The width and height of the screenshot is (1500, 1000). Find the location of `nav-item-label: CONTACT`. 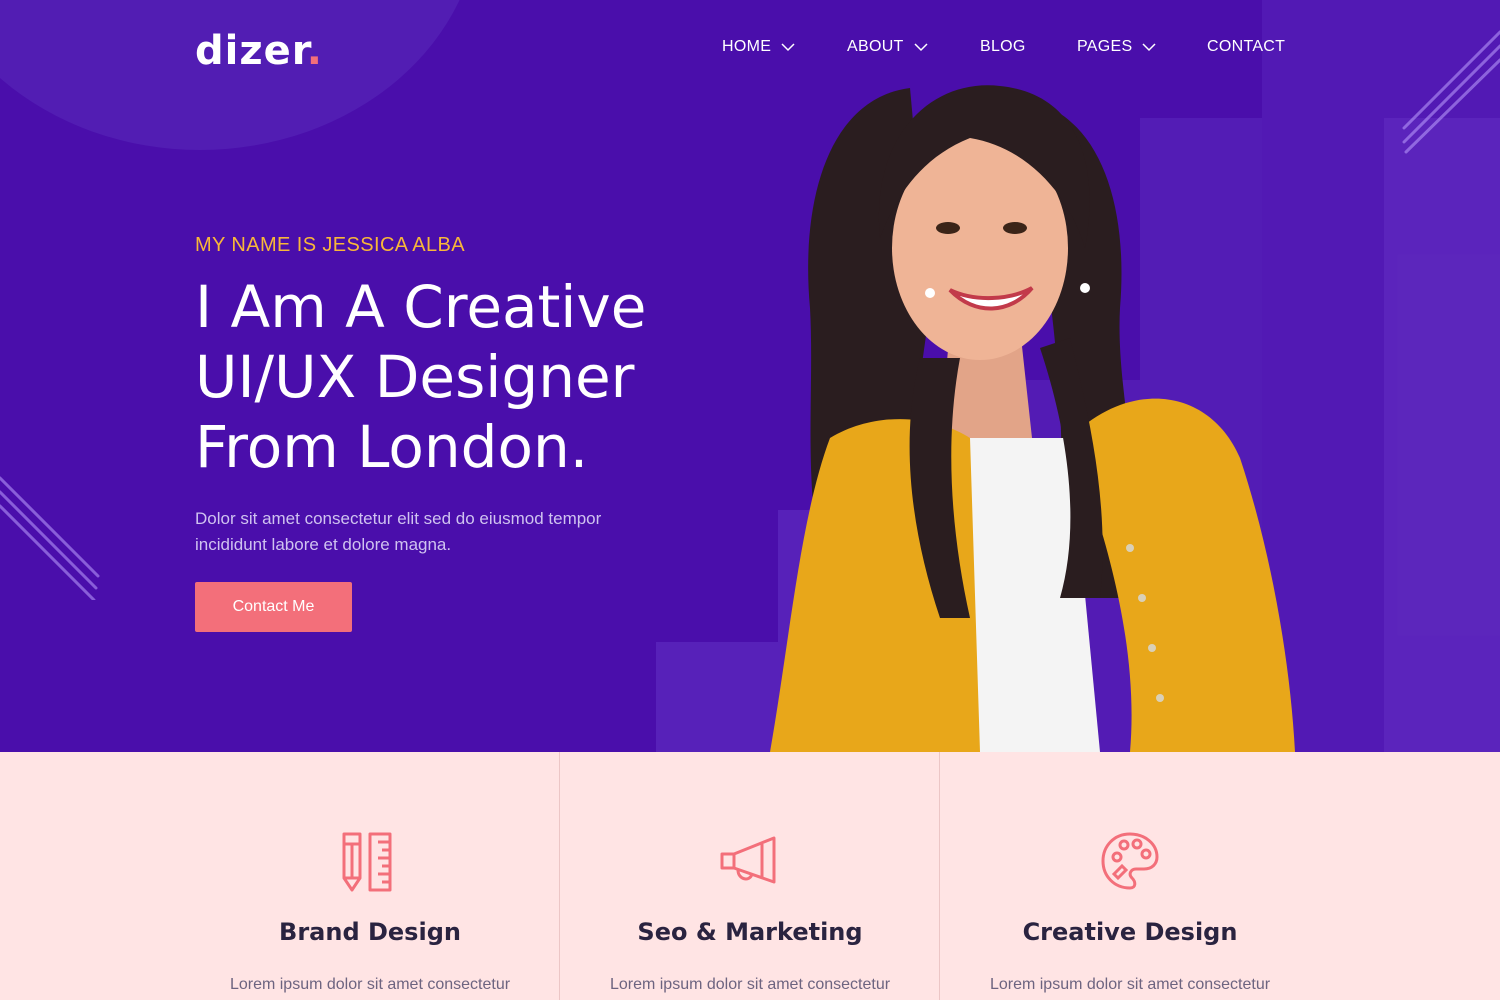

nav-item-label: CONTACT is located at coordinates (1246, 46).